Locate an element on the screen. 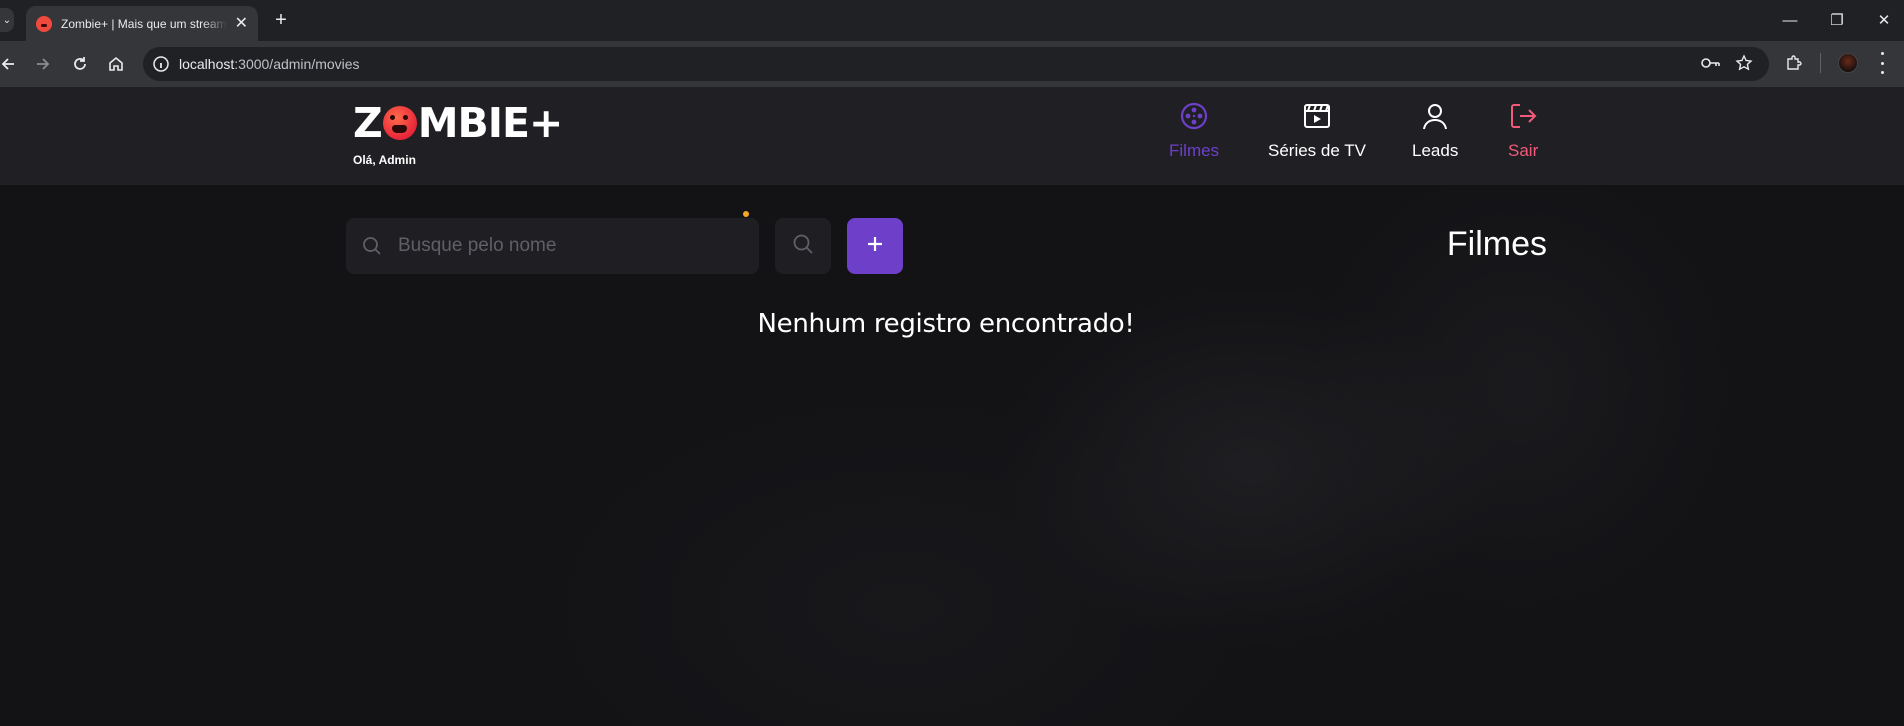  search-field is located at coordinates (552, 246).